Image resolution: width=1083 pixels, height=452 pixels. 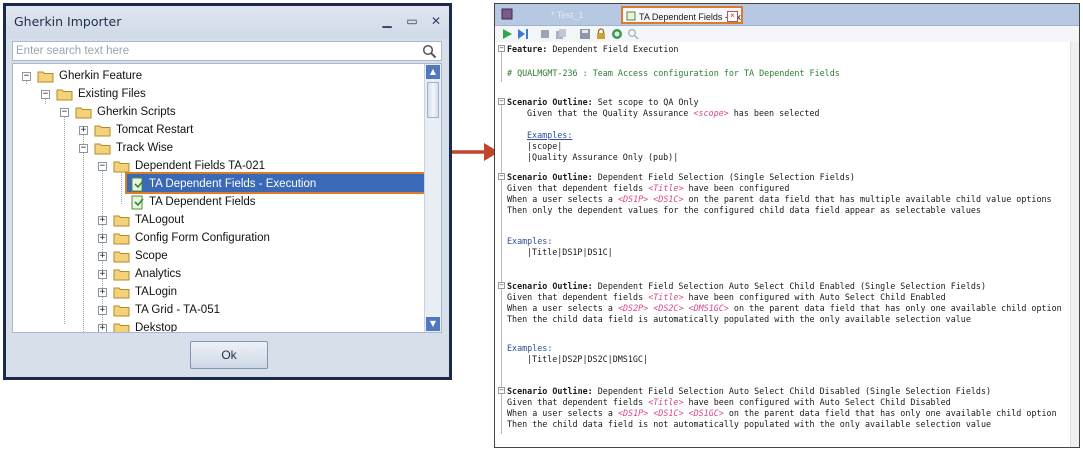 What do you see at coordinates (570, 252) in the screenshot?
I see `code-line-table: |Title|DS1P|DS1C|` at bounding box center [570, 252].